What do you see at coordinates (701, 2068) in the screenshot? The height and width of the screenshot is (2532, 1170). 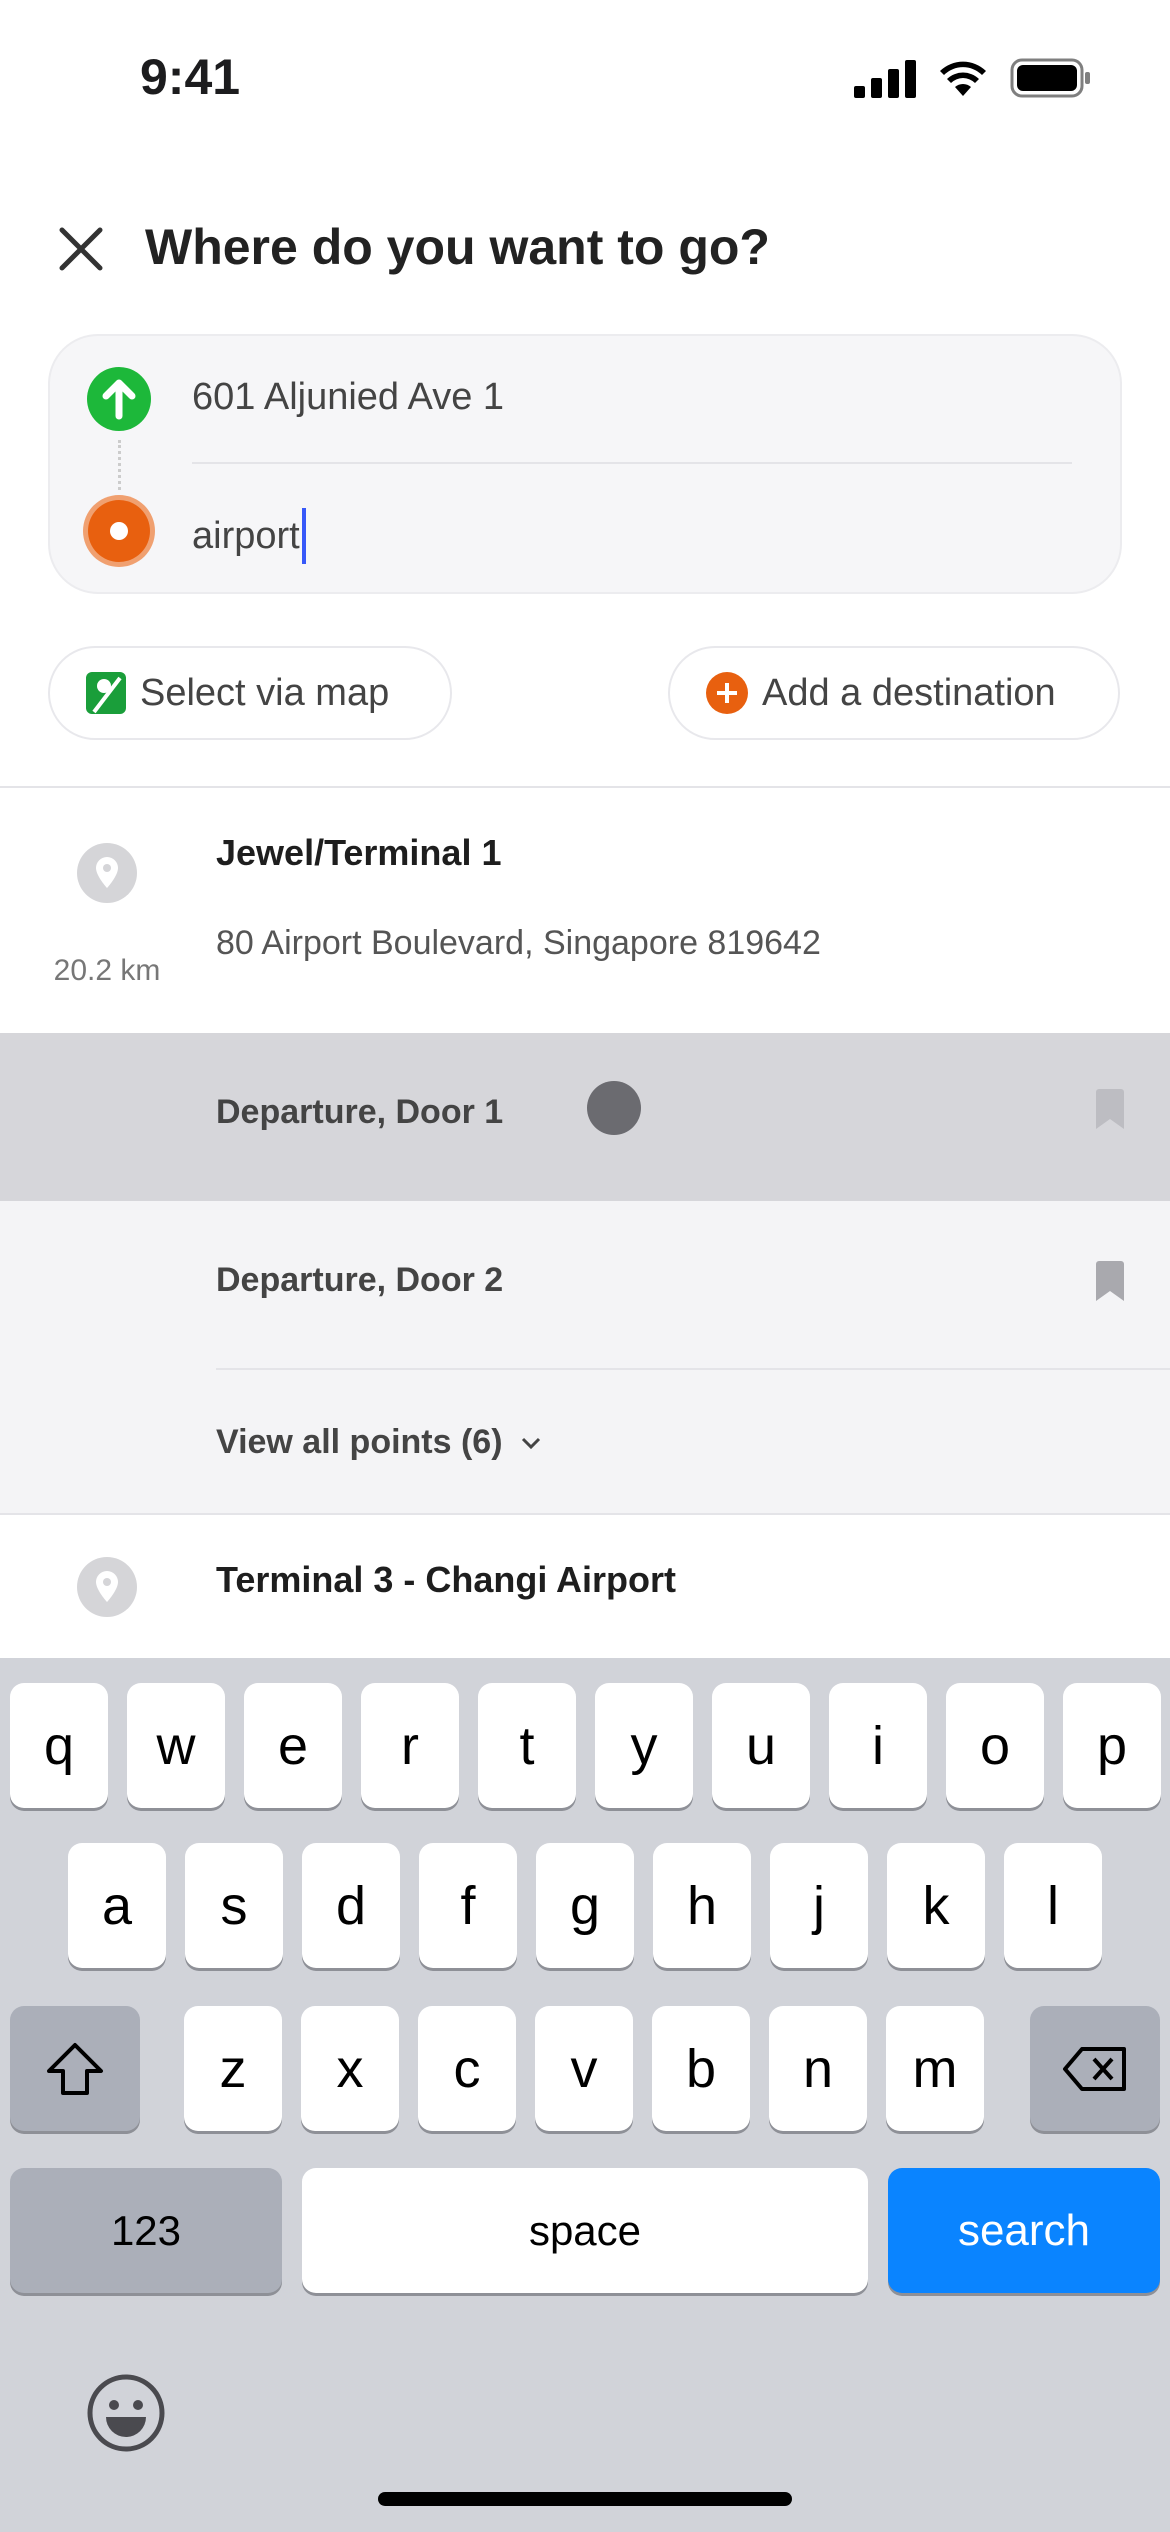 I see `key-b: b` at bounding box center [701, 2068].